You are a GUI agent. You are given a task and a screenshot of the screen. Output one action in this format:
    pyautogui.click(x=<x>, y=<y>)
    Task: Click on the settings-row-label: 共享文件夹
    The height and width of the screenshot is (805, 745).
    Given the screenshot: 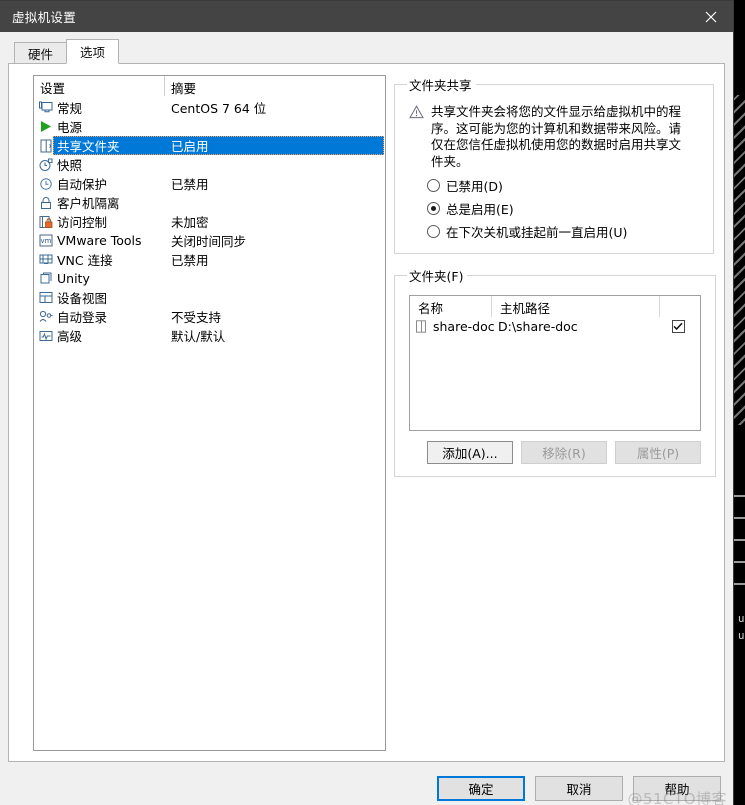 What is the action you would take?
    pyautogui.click(x=88, y=146)
    